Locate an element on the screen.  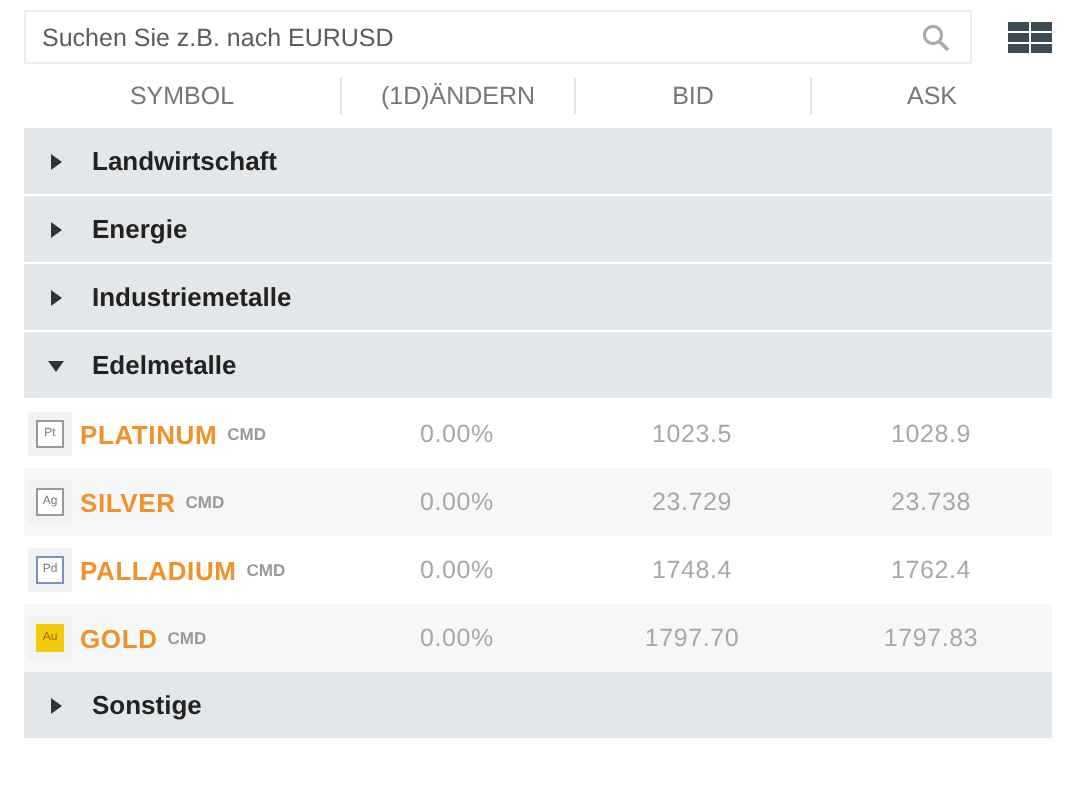
bid-price: 1023.5 is located at coordinates (692, 434).